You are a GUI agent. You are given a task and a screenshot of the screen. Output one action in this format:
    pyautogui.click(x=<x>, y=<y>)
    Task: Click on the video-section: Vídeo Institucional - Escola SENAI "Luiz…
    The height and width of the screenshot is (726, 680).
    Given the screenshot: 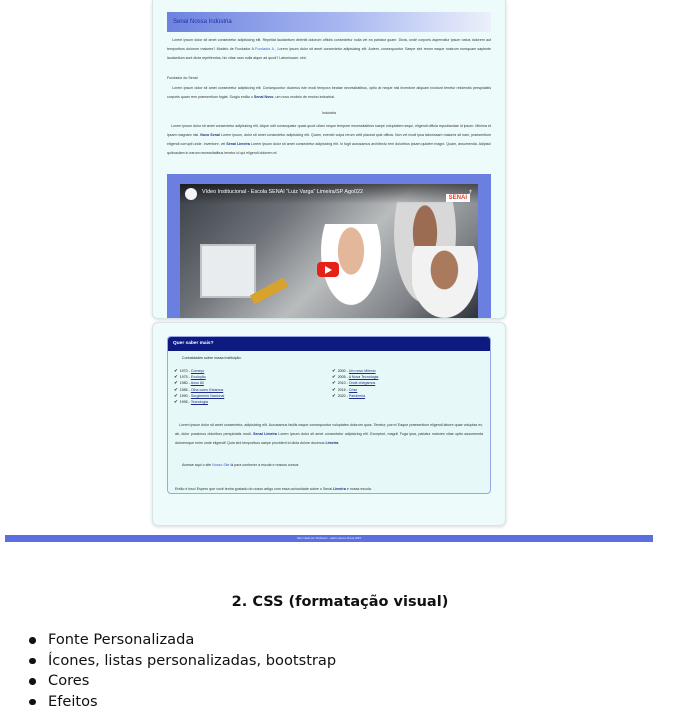 What is the action you would take?
    pyautogui.click(x=329, y=246)
    